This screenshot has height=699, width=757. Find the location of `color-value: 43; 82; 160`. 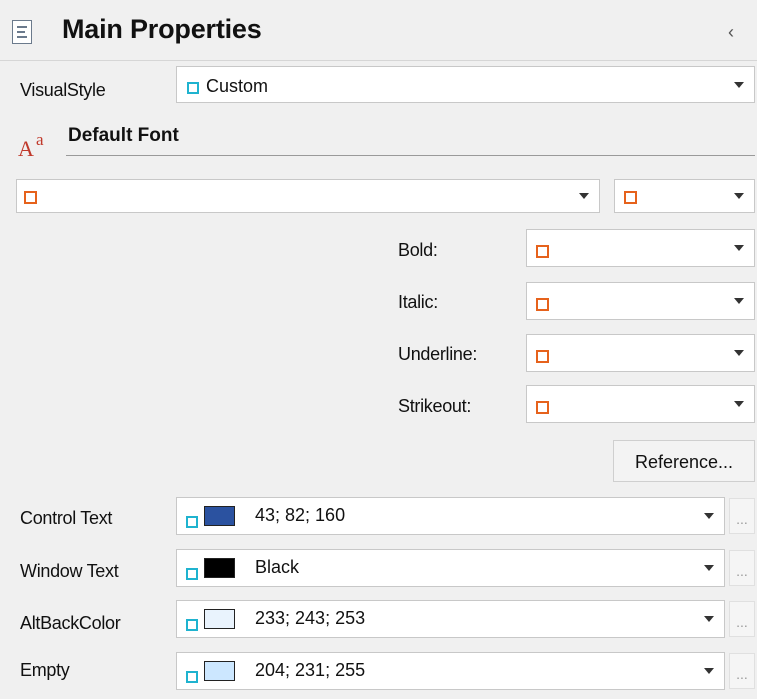

color-value: 43; 82; 160 is located at coordinates (300, 515).